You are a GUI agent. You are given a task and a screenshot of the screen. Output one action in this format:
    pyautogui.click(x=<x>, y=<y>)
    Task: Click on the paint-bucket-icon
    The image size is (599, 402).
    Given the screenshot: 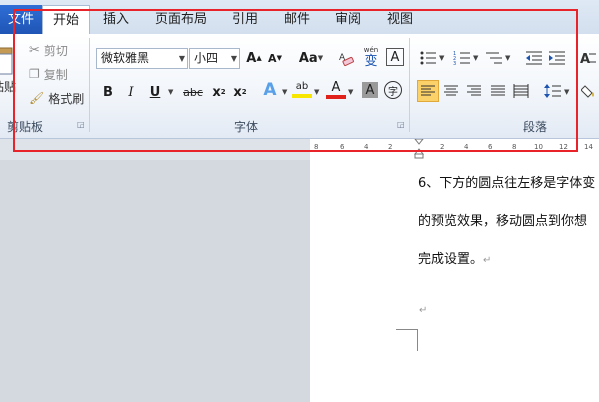 What is the action you would take?
    pyautogui.click(x=587, y=91)
    